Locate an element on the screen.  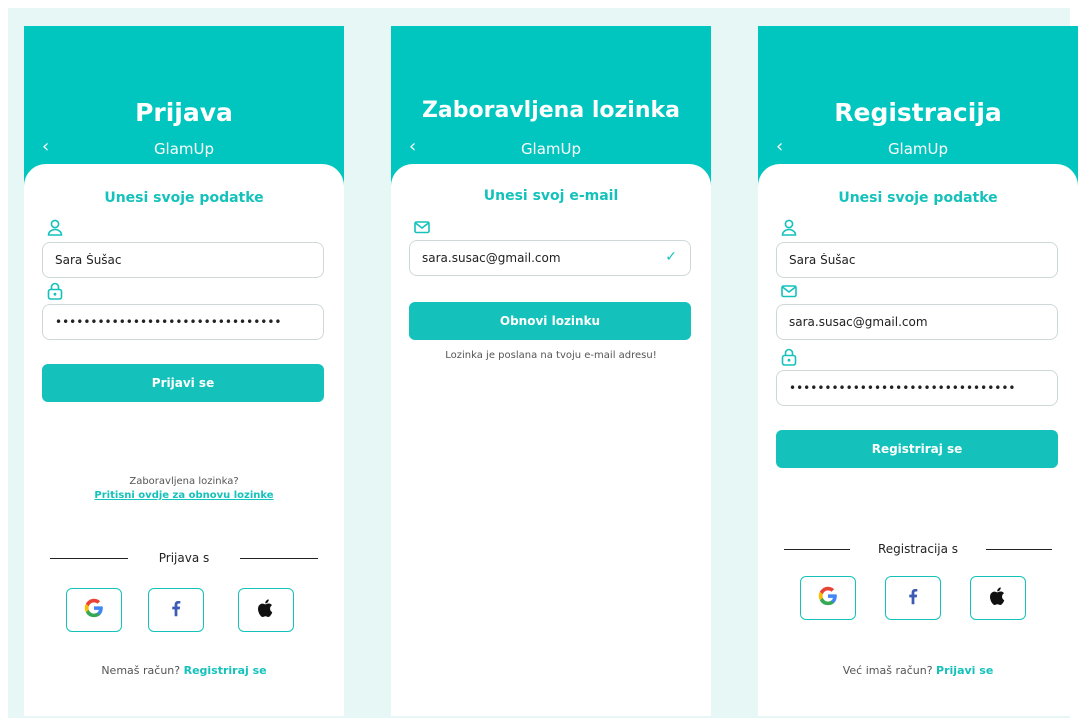
email-field-wrap: ✓ is located at coordinates (550, 258).